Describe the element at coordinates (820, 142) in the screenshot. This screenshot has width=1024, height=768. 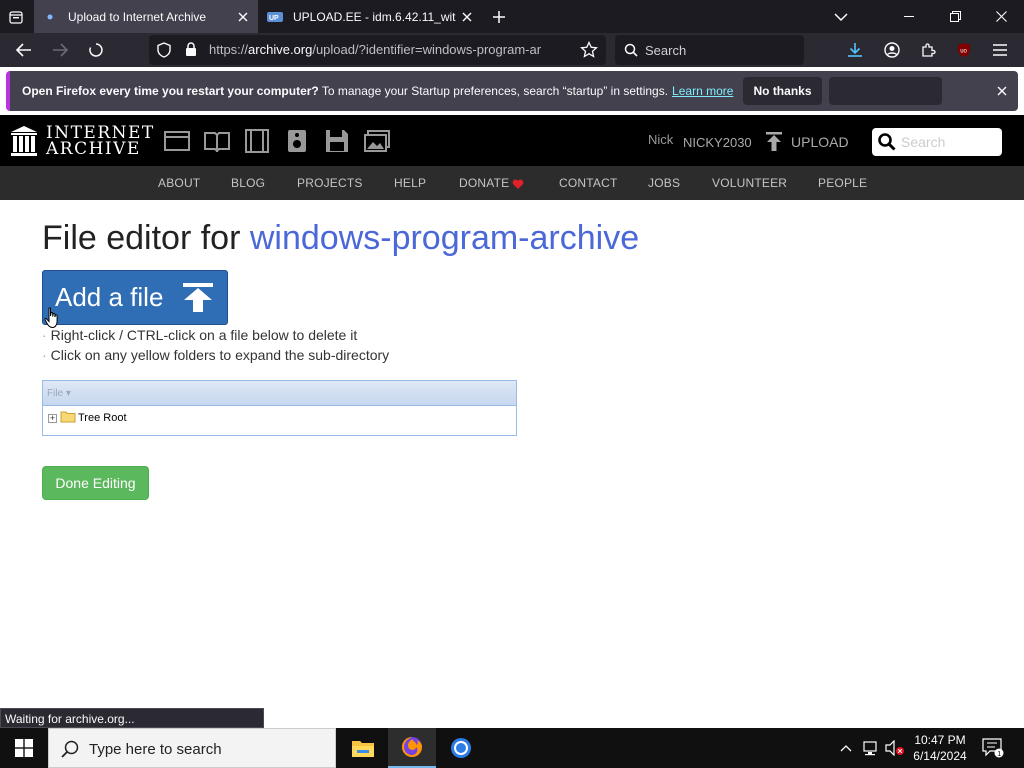
I see `upload-label: UPLOAD` at that location.